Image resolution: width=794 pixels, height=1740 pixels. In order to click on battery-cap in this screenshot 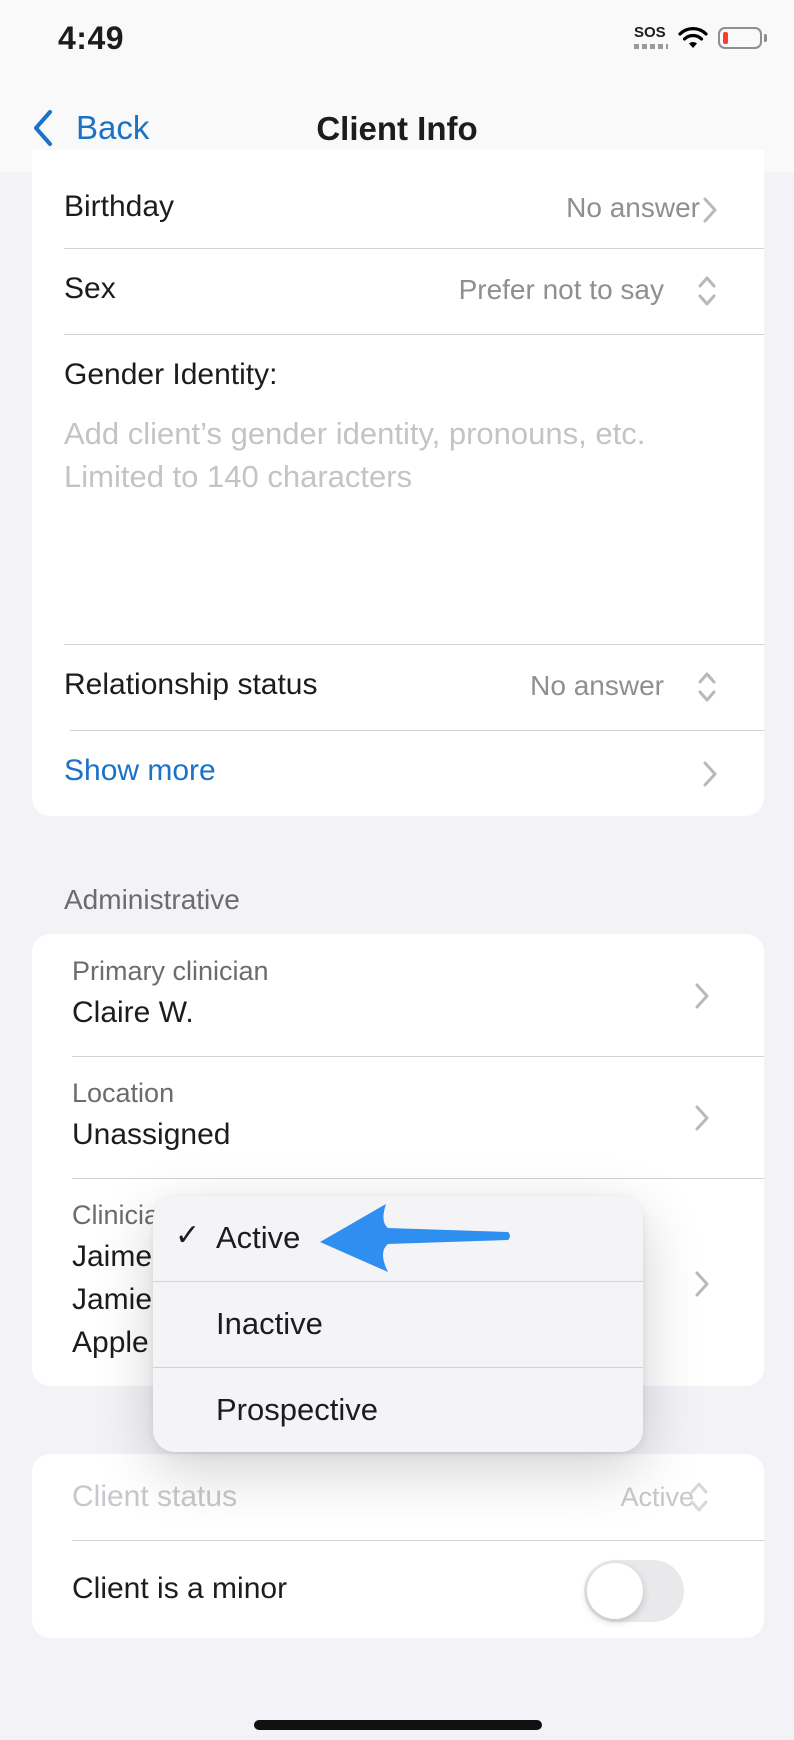, I will do `click(765, 38)`.